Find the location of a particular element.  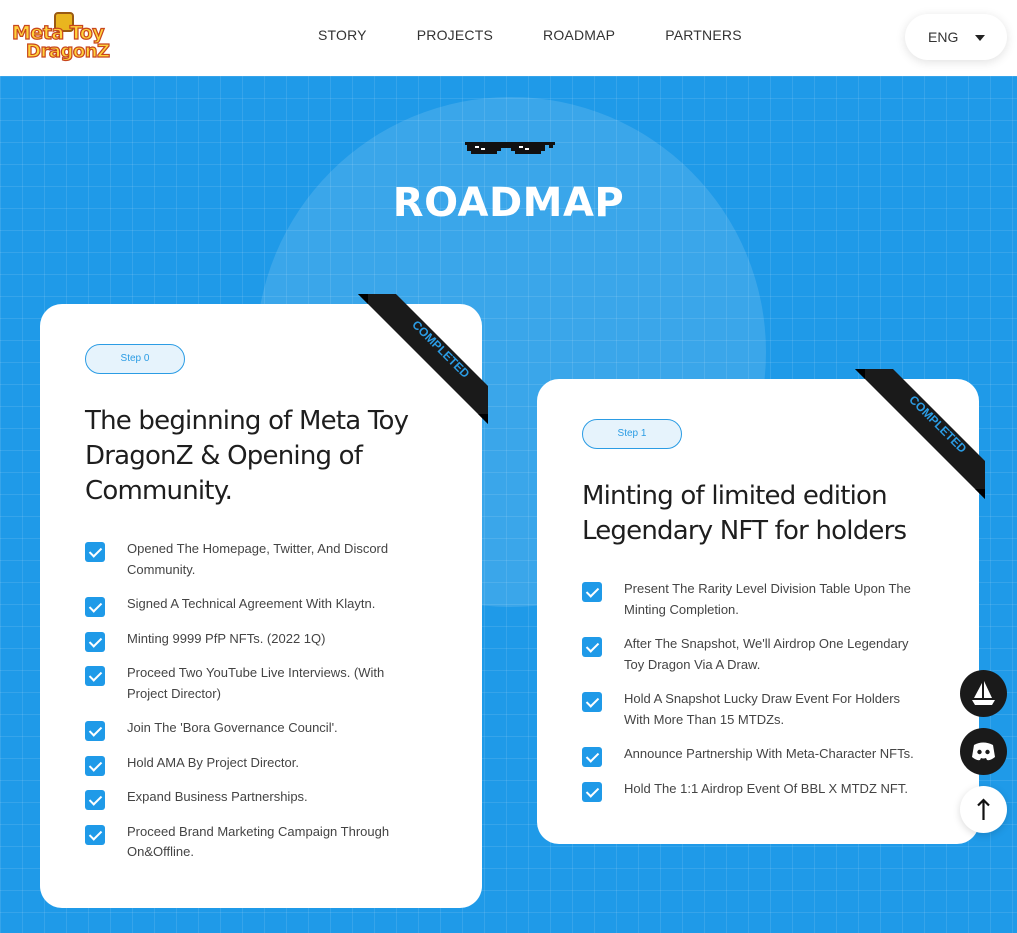

list-item: Hold AMA By Project Director. is located at coordinates (255, 764).